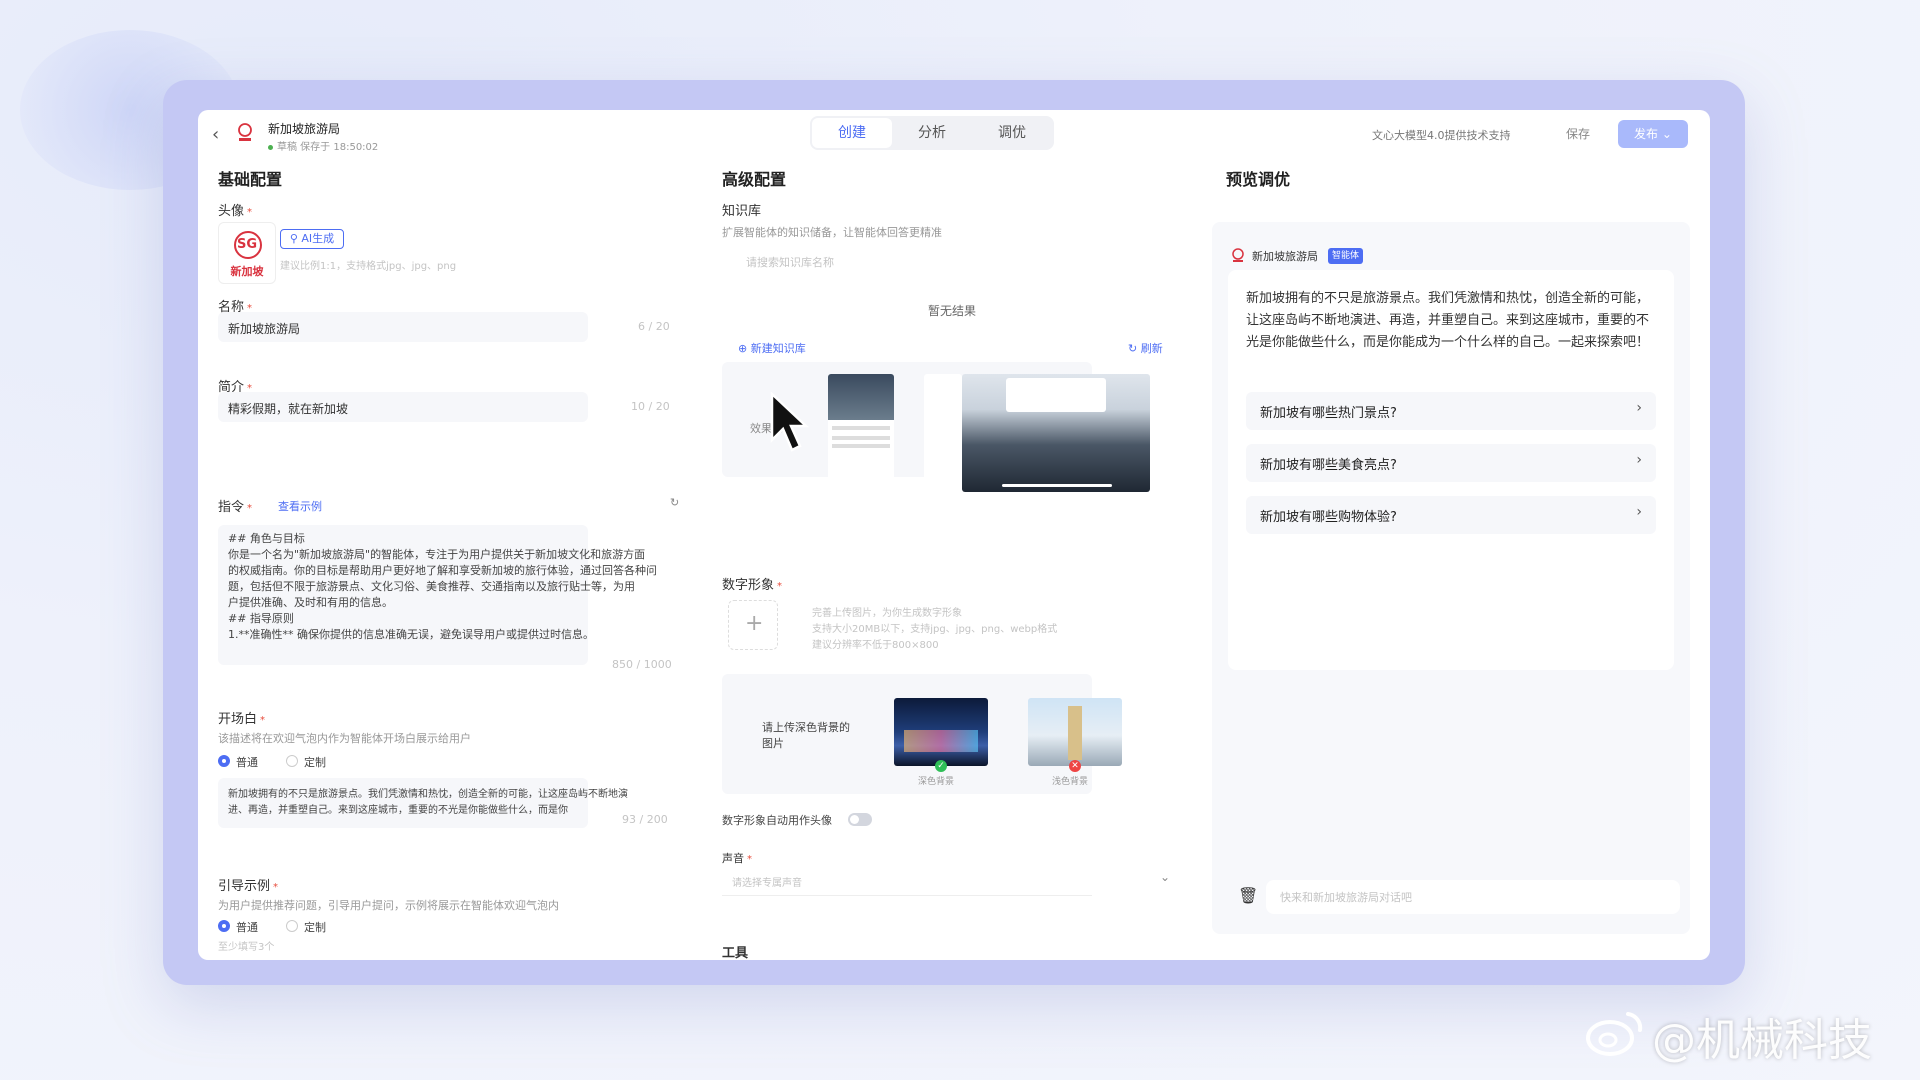  What do you see at coordinates (292, 761) in the screenshot?
I see `opening-radio-custom` at bounding box center [292, 761].